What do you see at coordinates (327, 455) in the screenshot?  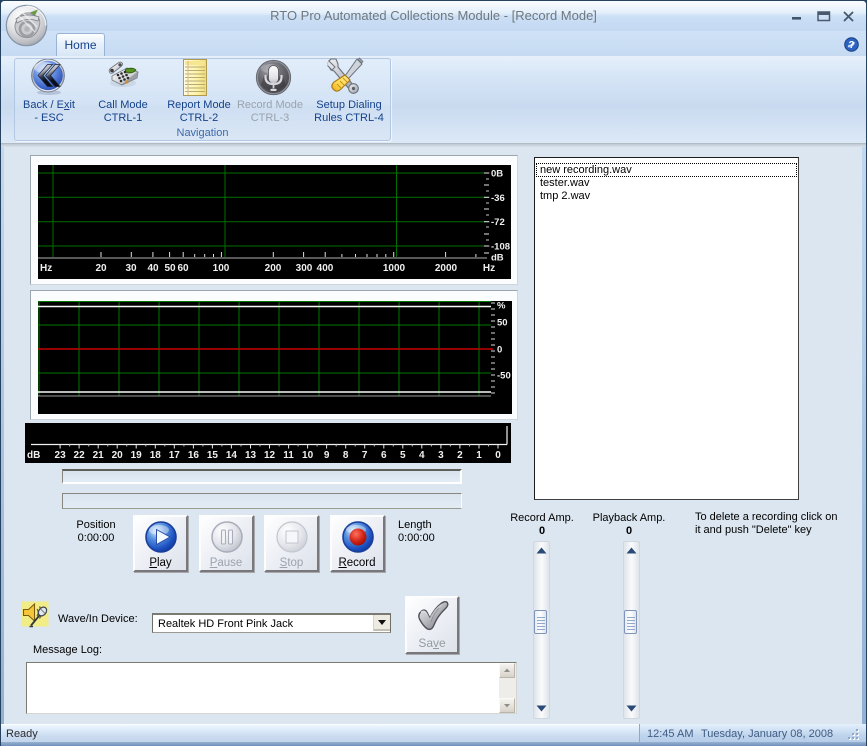 I see `svg-text: 9` at bounding box center [327, 455].